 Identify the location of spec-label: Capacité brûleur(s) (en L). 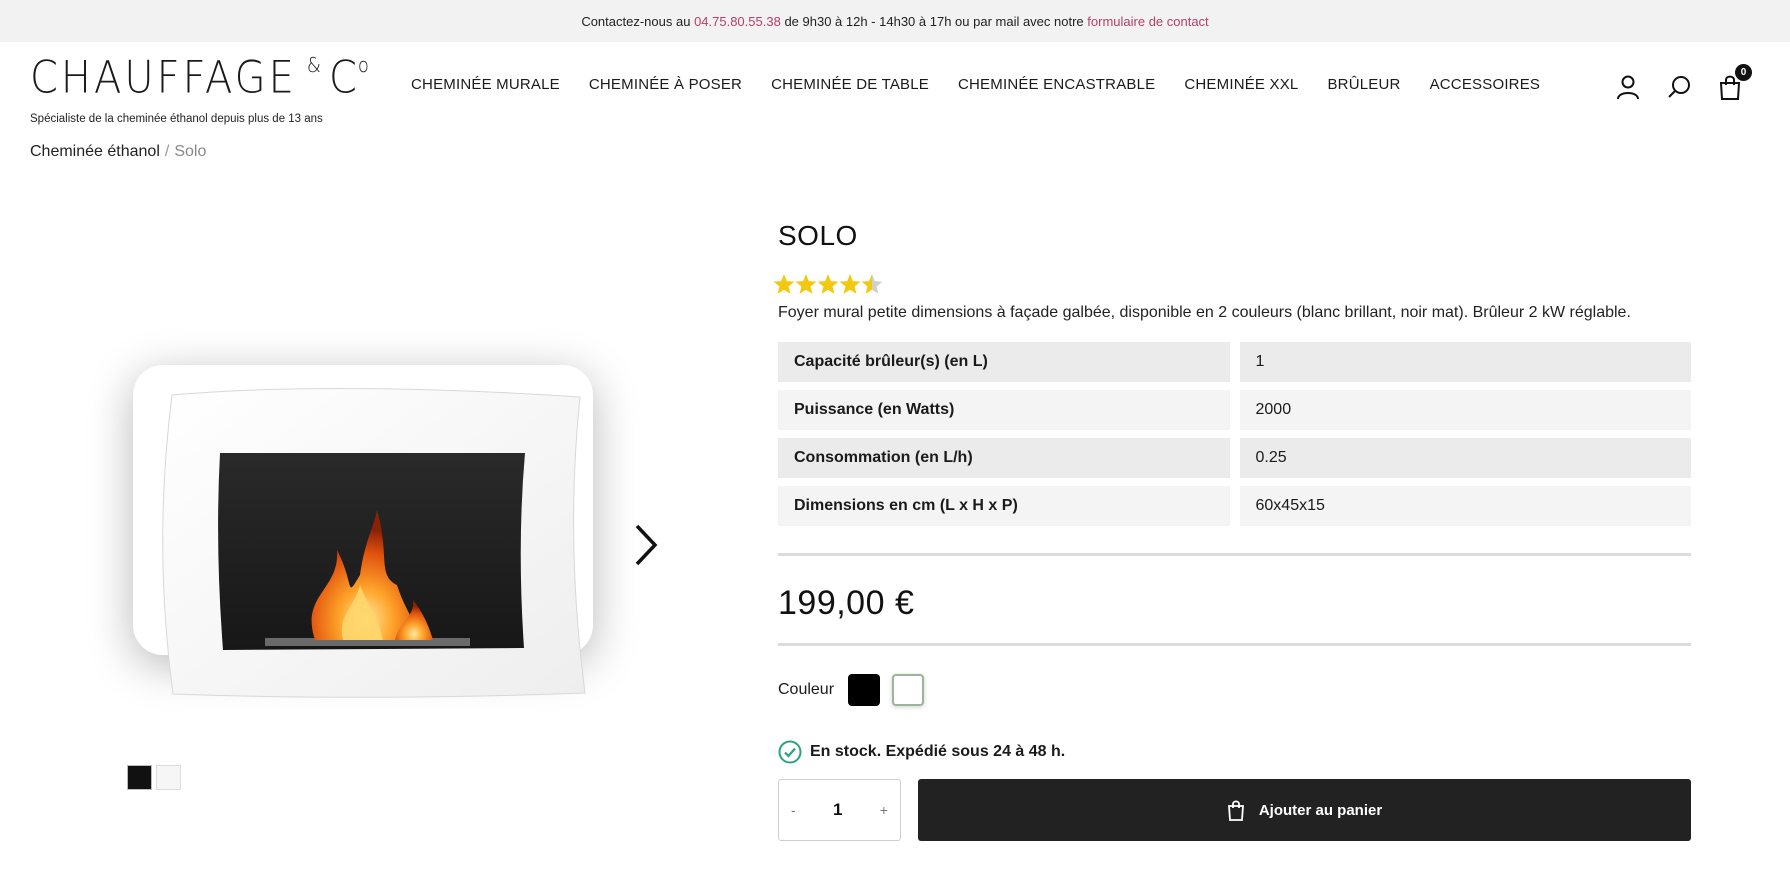
(1004, 362).